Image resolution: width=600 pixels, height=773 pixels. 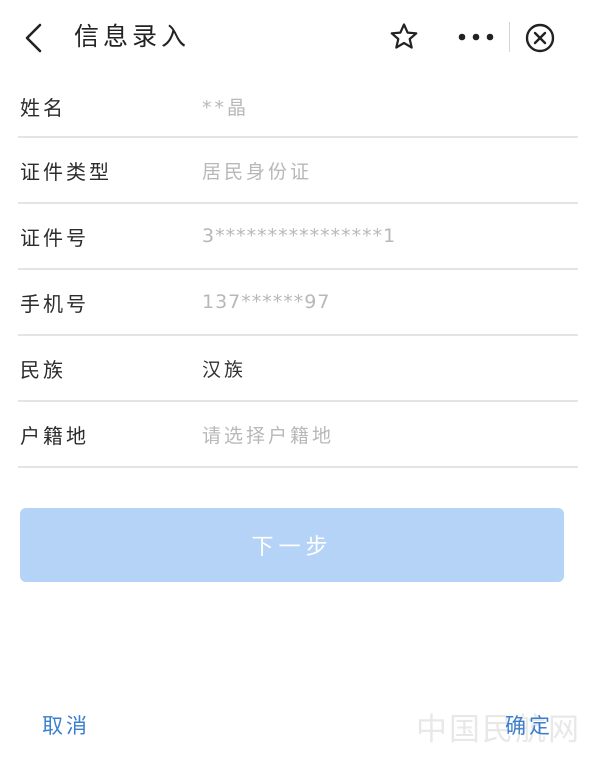 What do you see at coordinates (268, 434) in the screenshot?
I see `household-select: 请选择户籍地` at bounding box center [268, 434].